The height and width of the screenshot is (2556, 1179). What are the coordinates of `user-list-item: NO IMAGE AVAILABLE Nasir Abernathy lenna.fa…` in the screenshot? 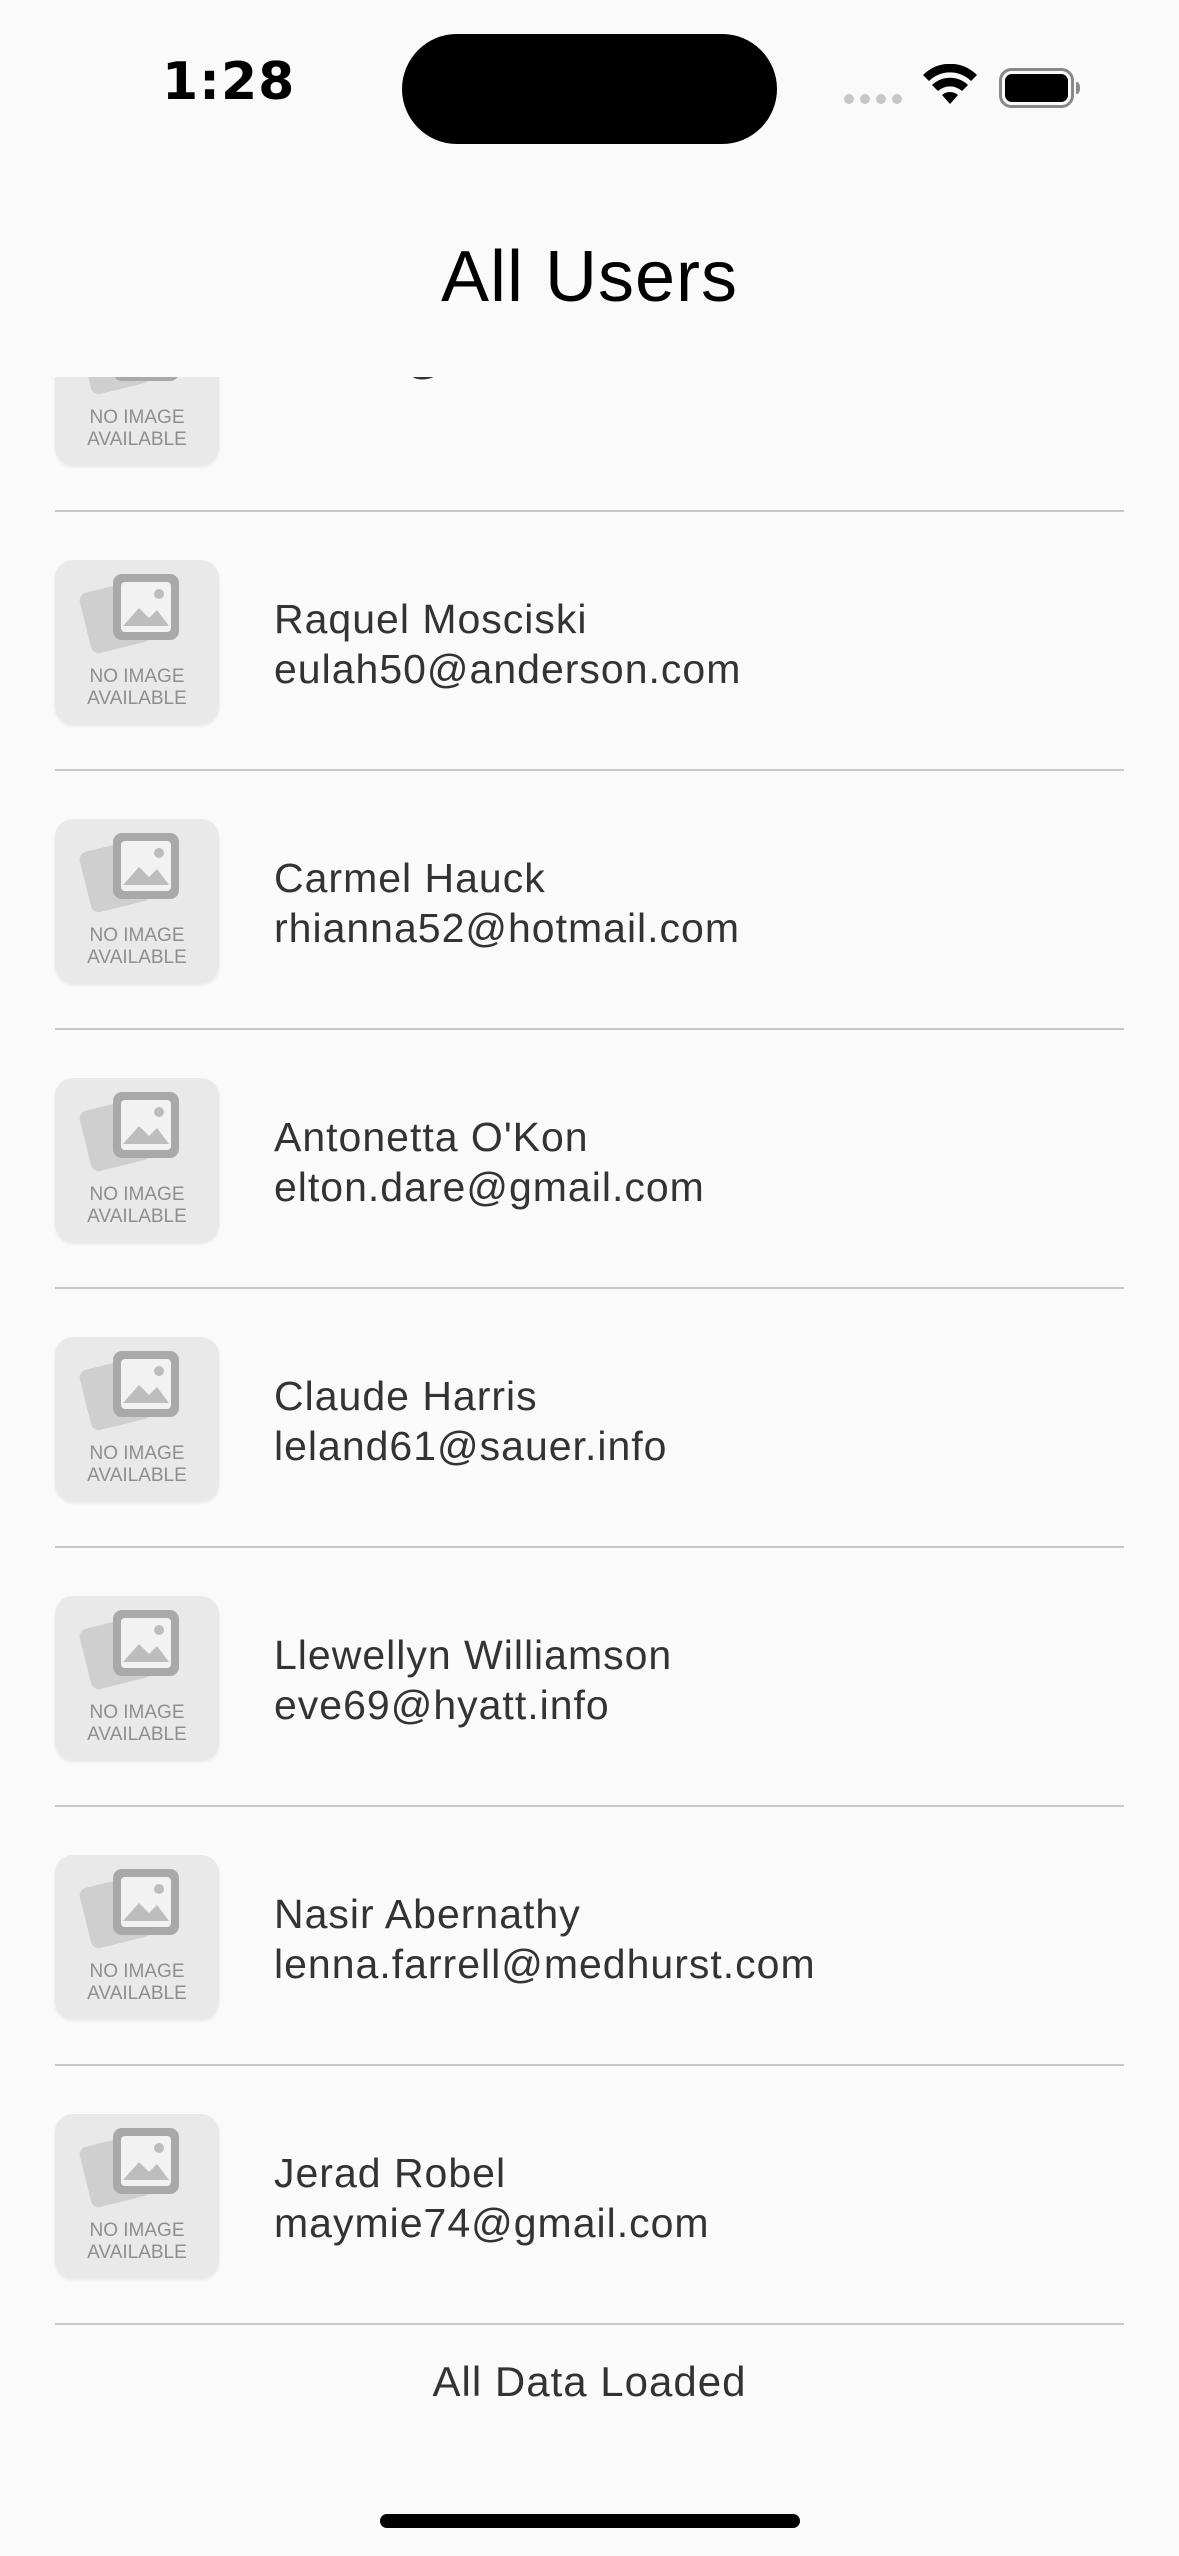 It's located at (589, 1936).